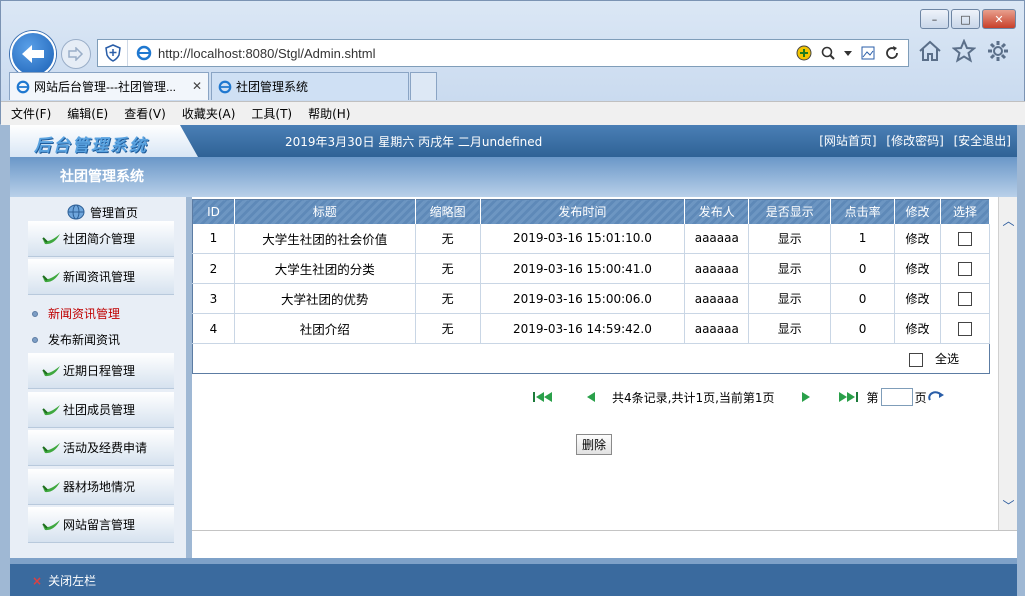 The height and width of the screenshot is (596, 1025). What do you see at coordinates (102, 212) in the screenshot?
I see `sidebar-home: 管理首页` at bounding box center [102, 212].